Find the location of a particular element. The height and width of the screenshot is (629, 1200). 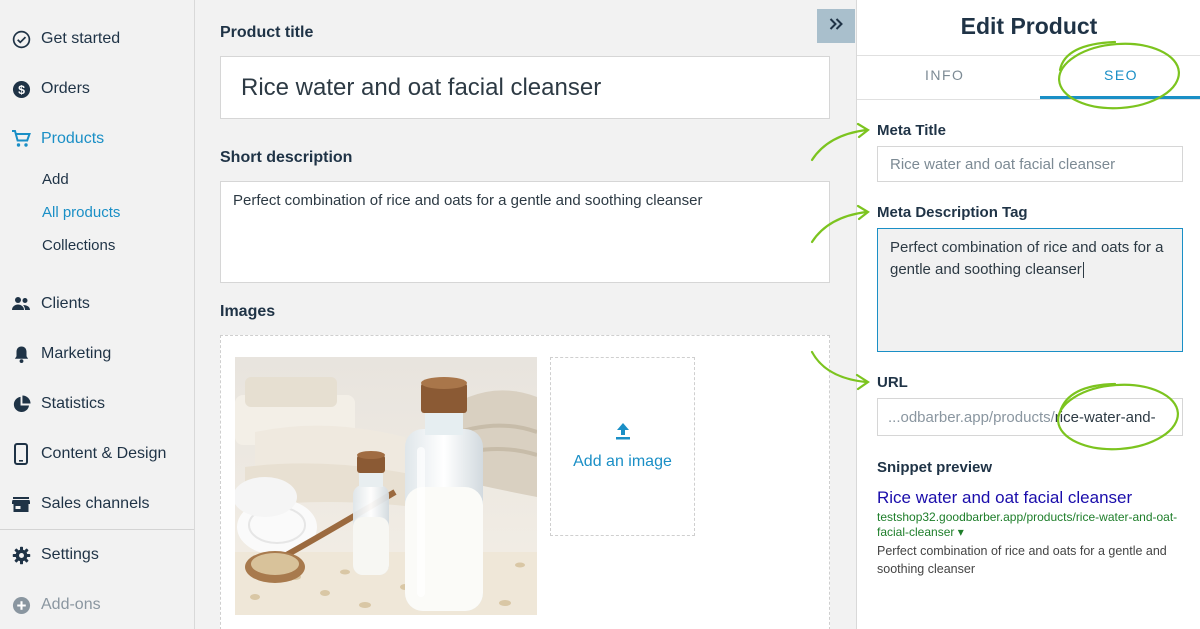

sidebar-item-sales-channels: Sales channels is located at coordinates (97, 504).